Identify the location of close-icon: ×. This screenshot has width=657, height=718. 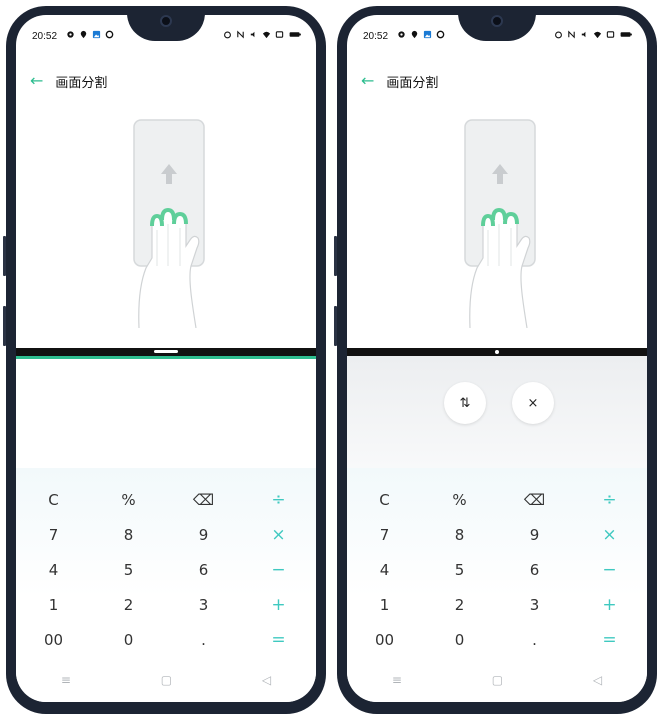
(533, 403).